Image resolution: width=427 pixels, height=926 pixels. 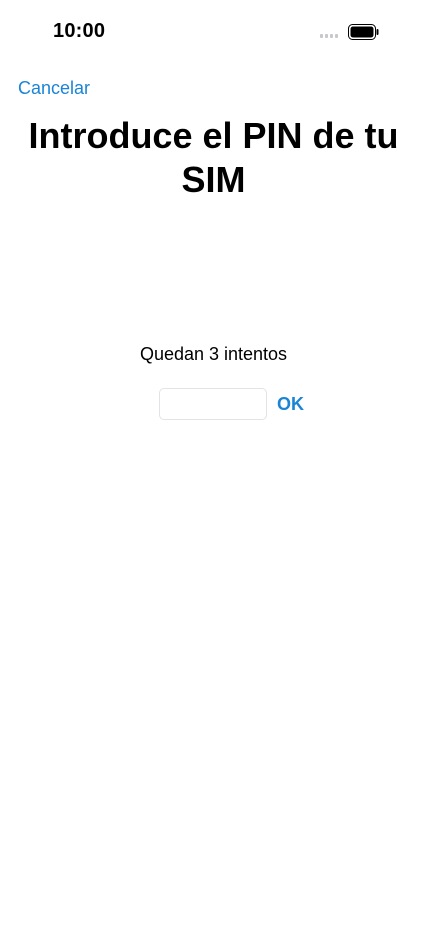 I want to click on battery-full-icon, so click(x=363, y=32).